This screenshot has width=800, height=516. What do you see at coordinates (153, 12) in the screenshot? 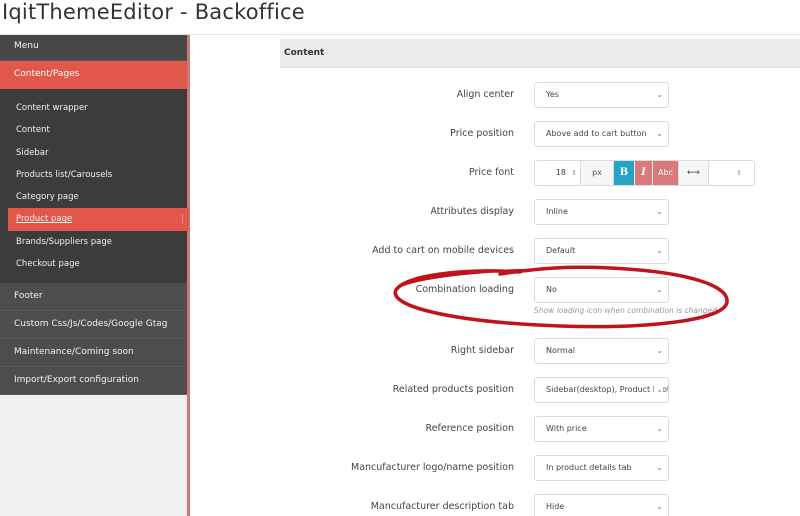
I see `page-title: IqitThemeEditor - Backoffice` at bounding box center [153, 12].